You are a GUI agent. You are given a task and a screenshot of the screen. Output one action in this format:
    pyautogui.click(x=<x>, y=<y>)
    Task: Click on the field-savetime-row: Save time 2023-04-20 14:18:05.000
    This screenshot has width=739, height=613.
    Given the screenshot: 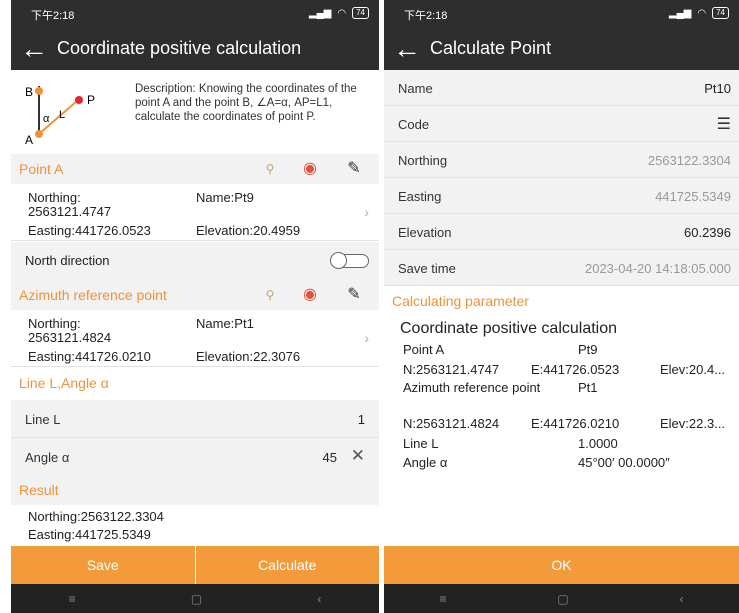 What is the action you would take?
    pyautogui.click(x=561, y=268)
    